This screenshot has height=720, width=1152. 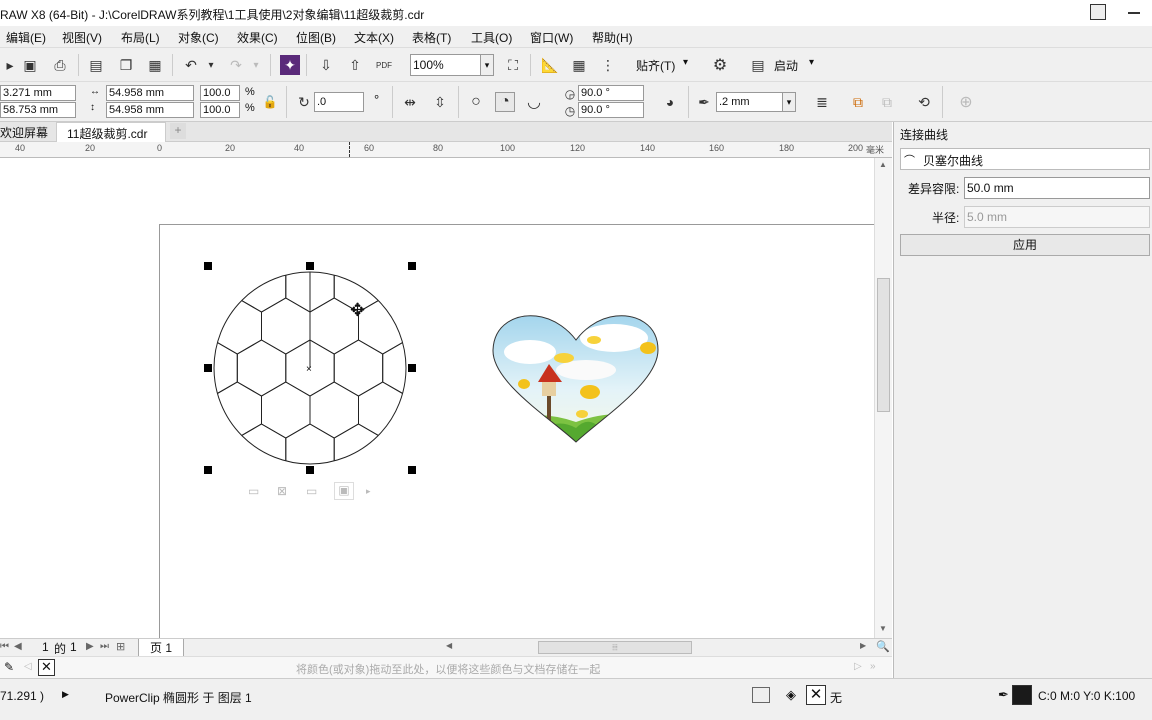 I want to click on snap-to-dropdown: 贴齐(T), so click(x=655, y=65).